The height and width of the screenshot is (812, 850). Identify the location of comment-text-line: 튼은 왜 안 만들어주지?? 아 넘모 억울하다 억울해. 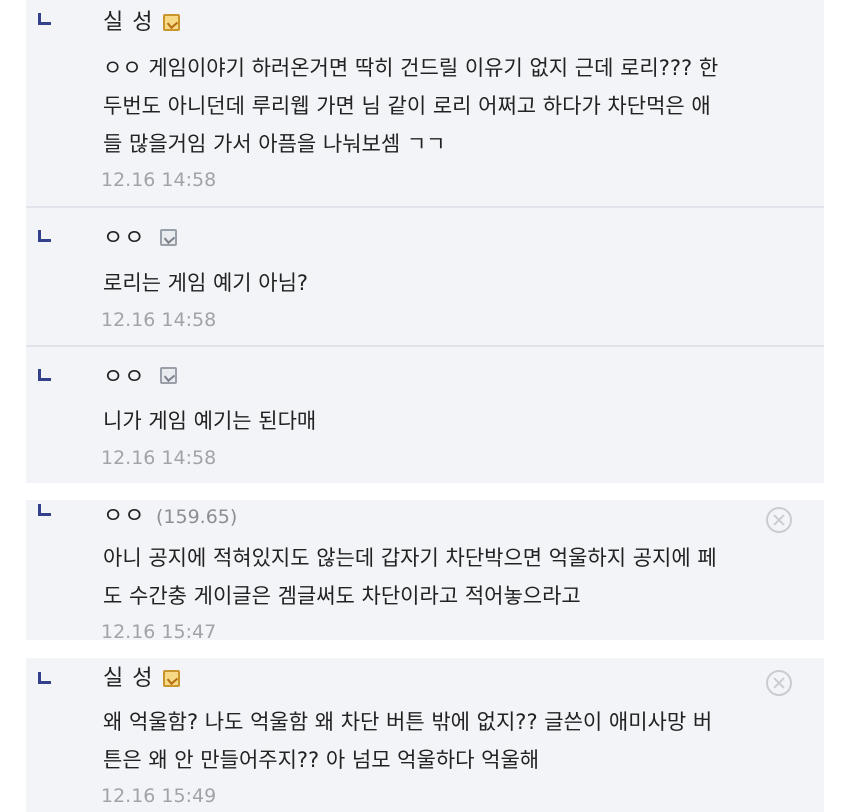
(321, 760).